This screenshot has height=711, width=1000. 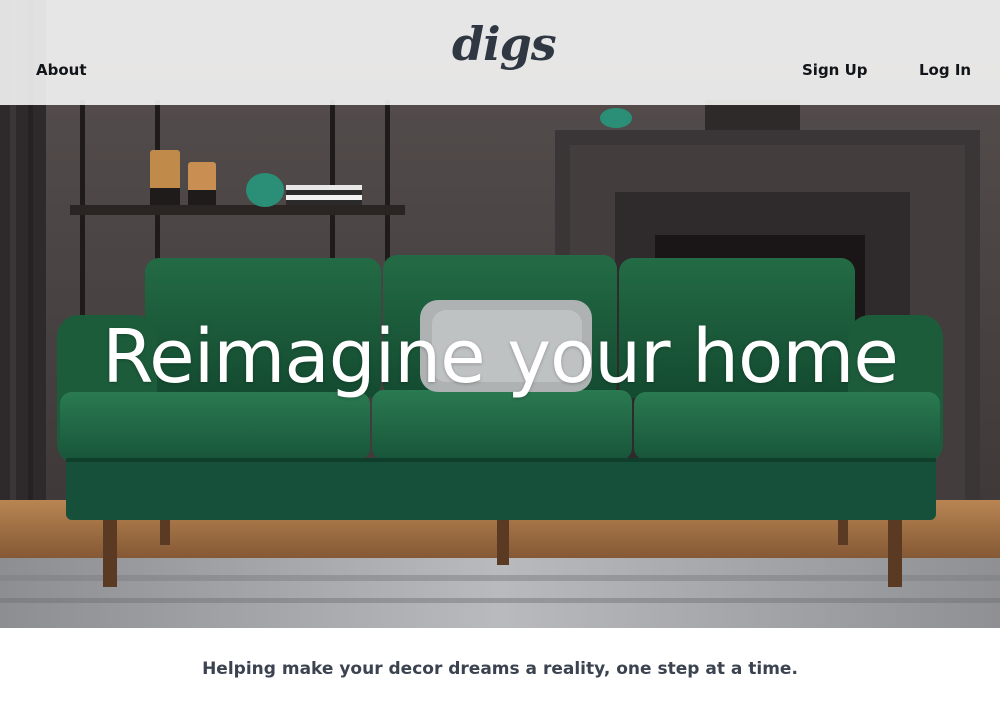 I want to click on hero-headline: Reimagine your home, so click(x=500, y=357).